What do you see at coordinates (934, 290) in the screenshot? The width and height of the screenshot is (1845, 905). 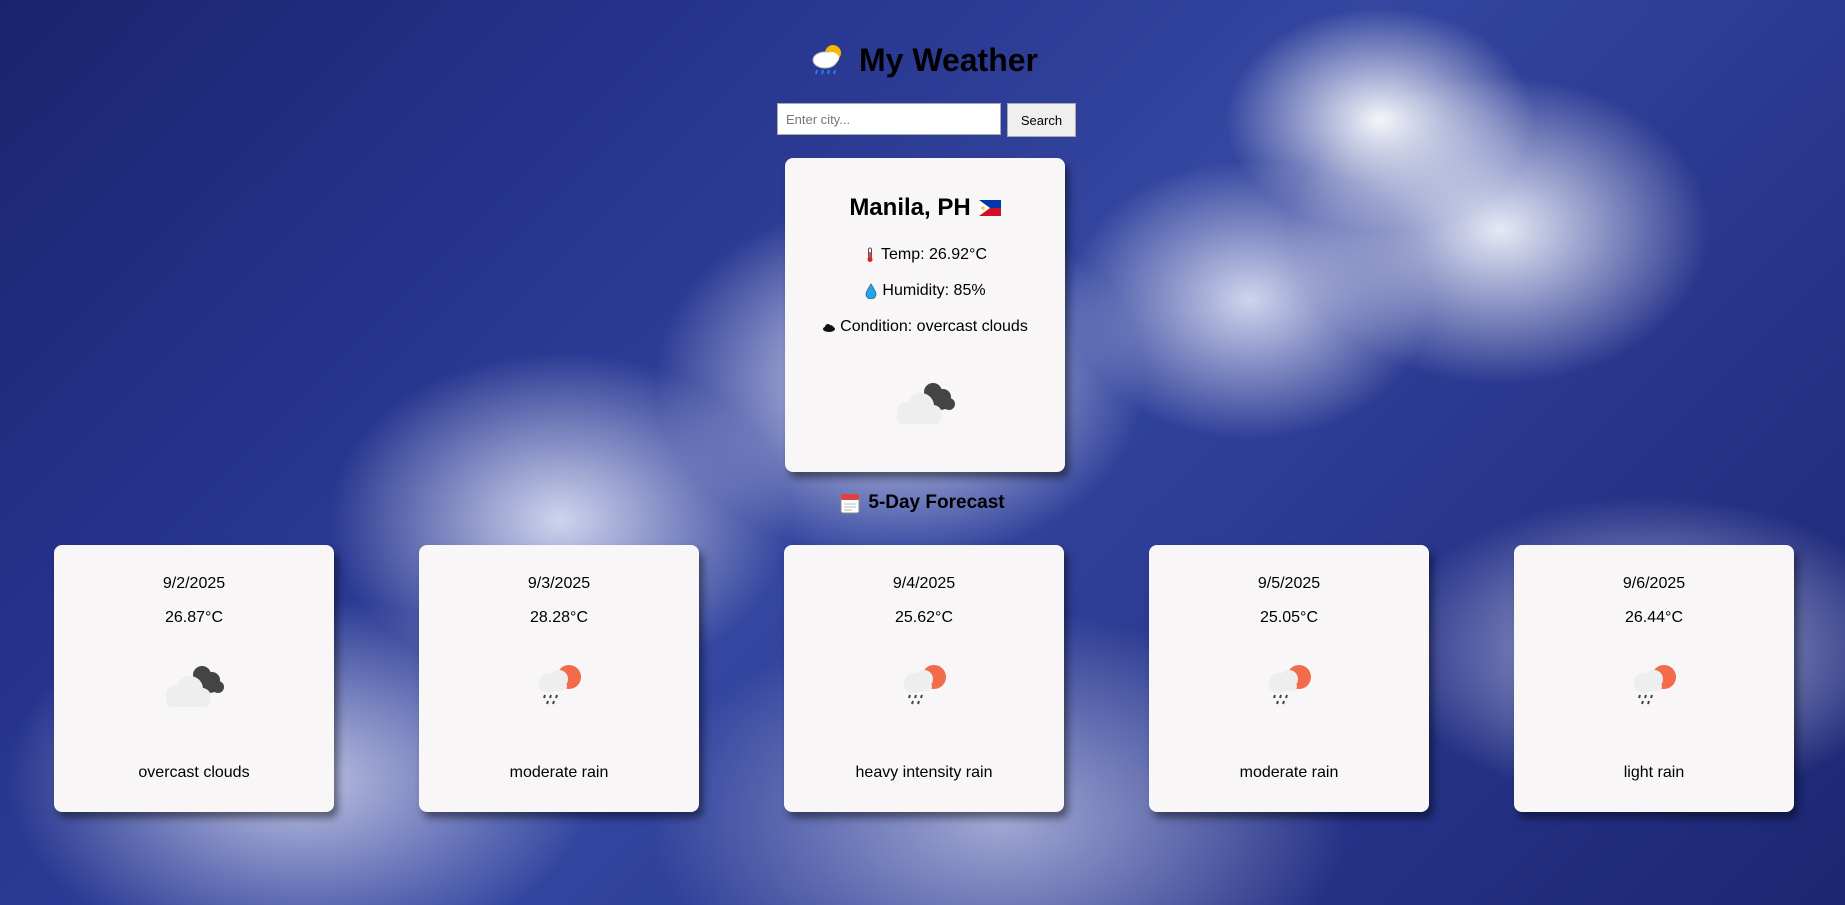 I see `humidity-text: Humidity: 85%` at bounding box center [934, 290].